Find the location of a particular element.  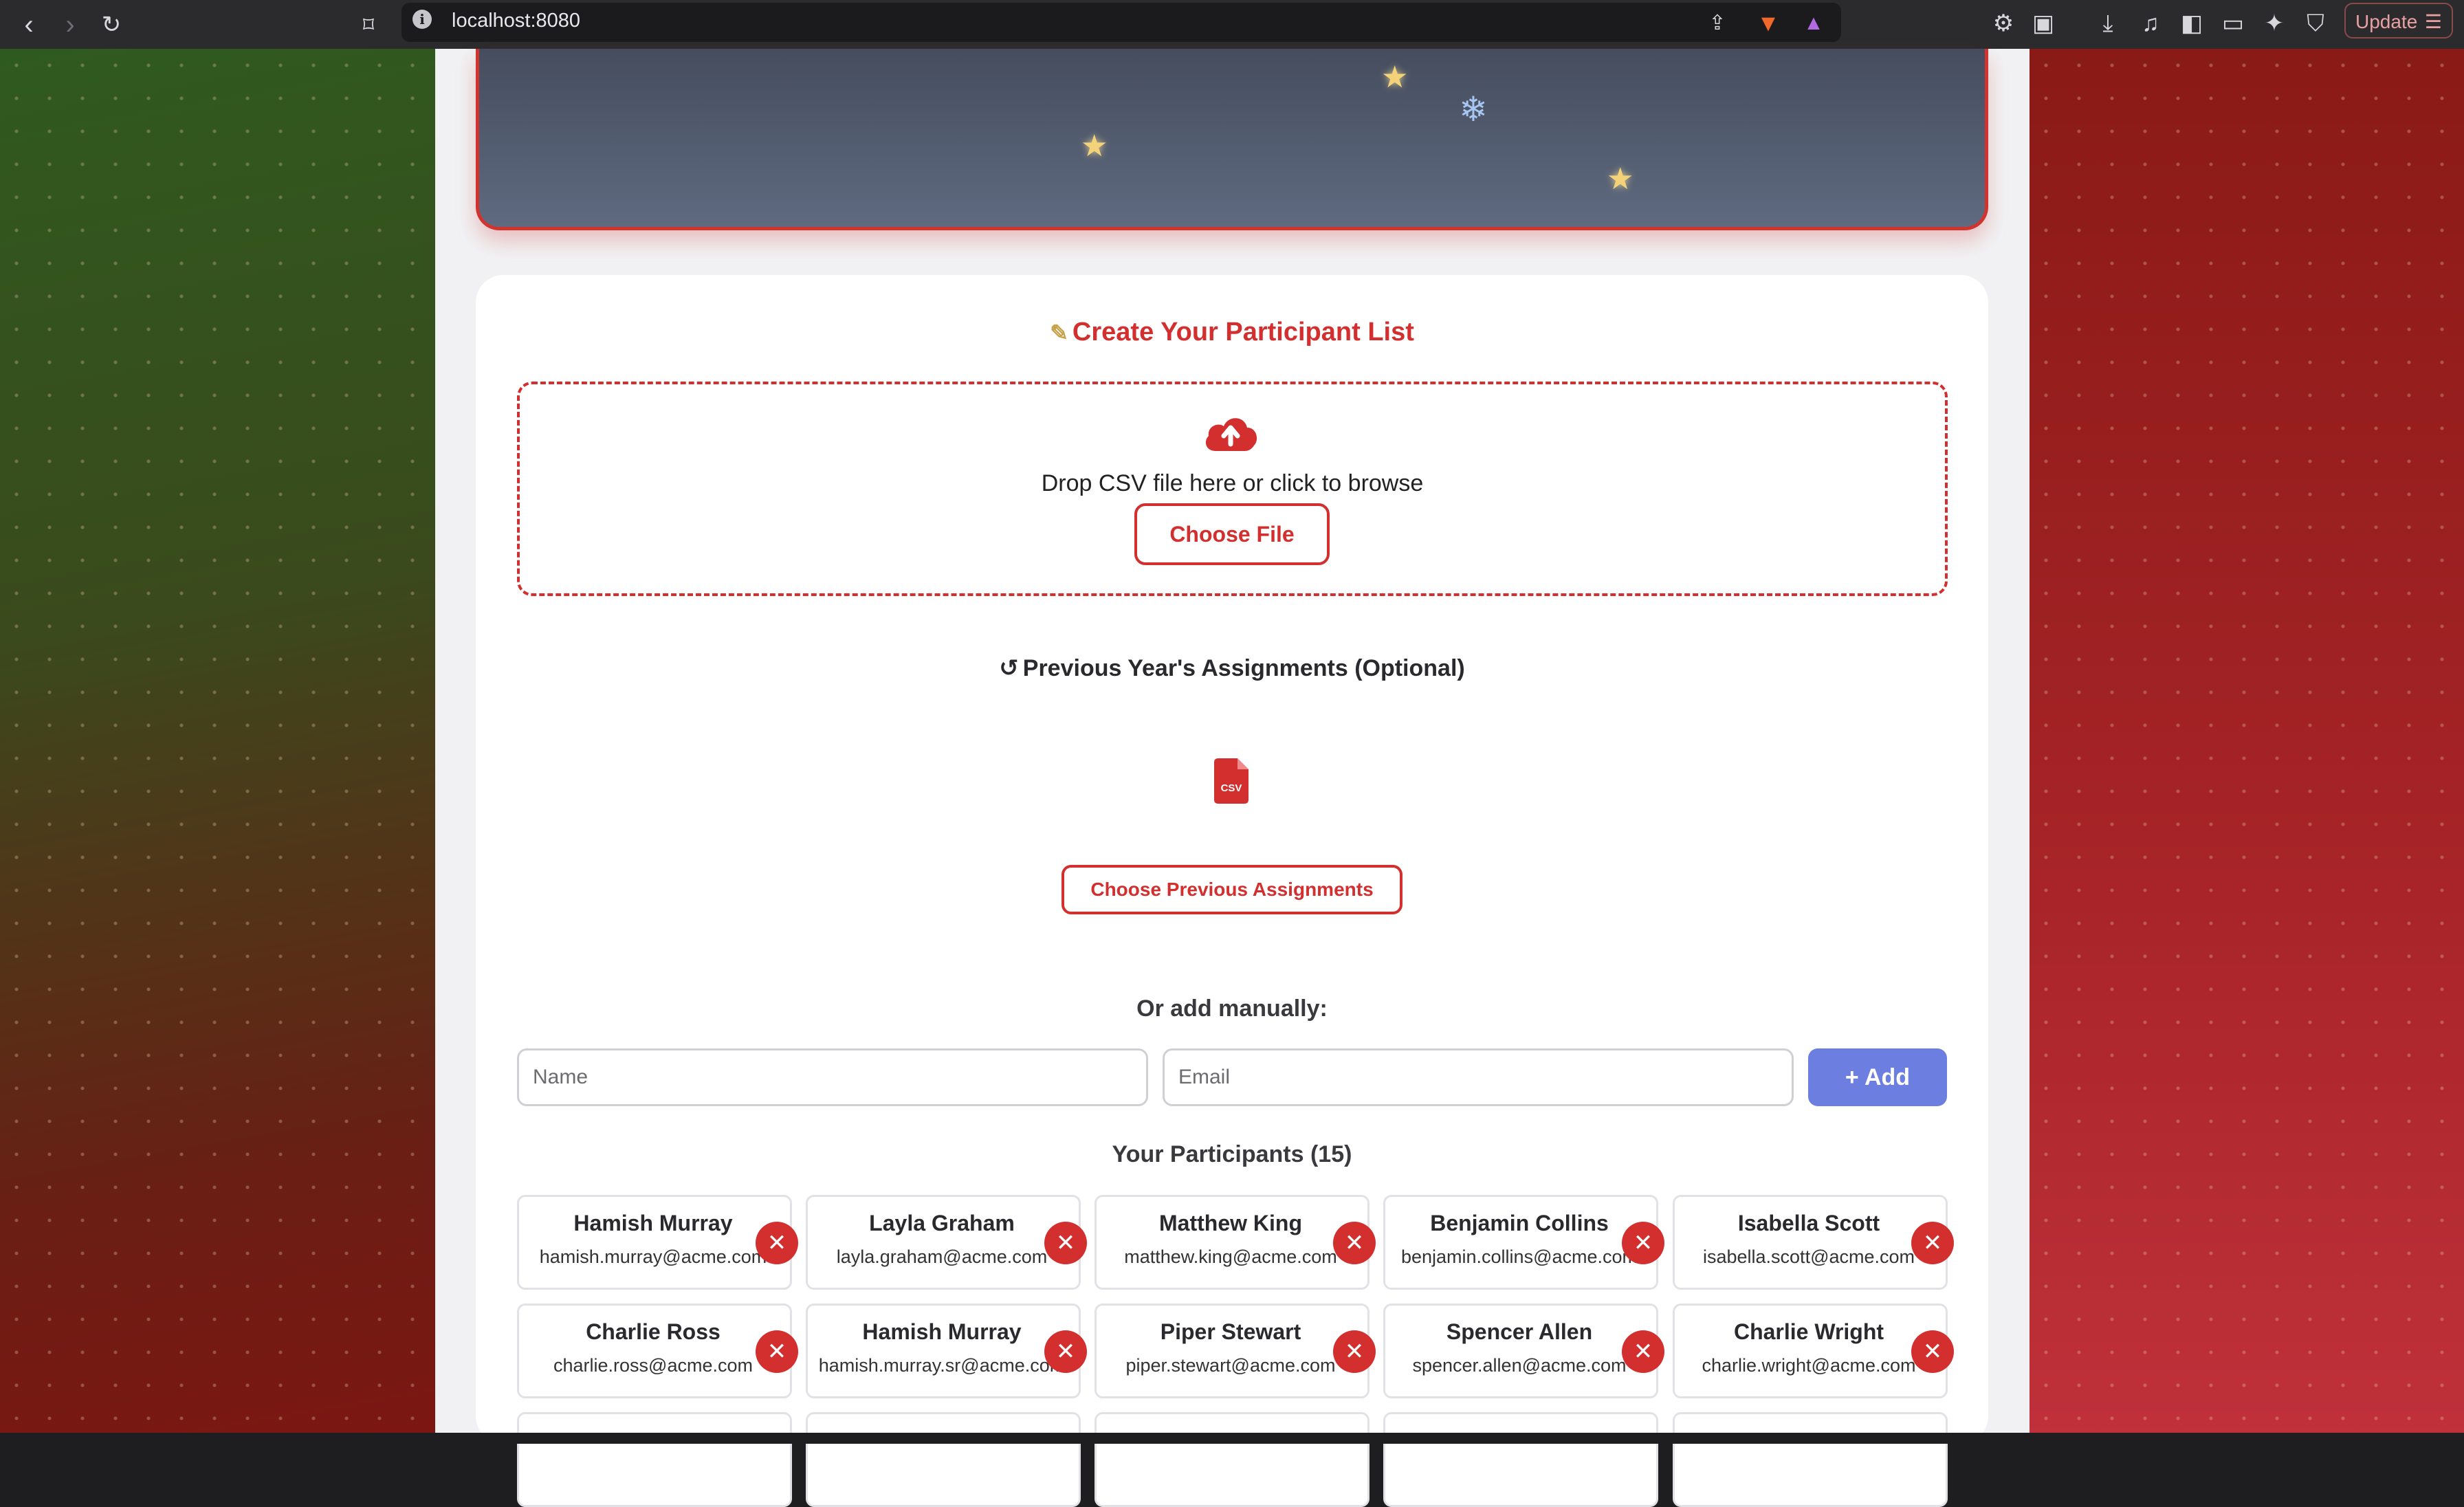

add-manually-heading: Or add manually: is located at coordinates (1232, 1009).